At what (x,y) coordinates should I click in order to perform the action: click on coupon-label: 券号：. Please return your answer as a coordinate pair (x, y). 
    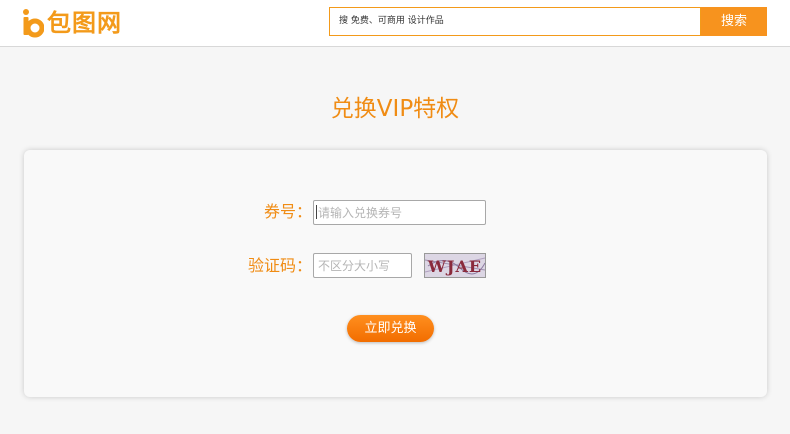
    Looking at the image, I should click on (287, 211).